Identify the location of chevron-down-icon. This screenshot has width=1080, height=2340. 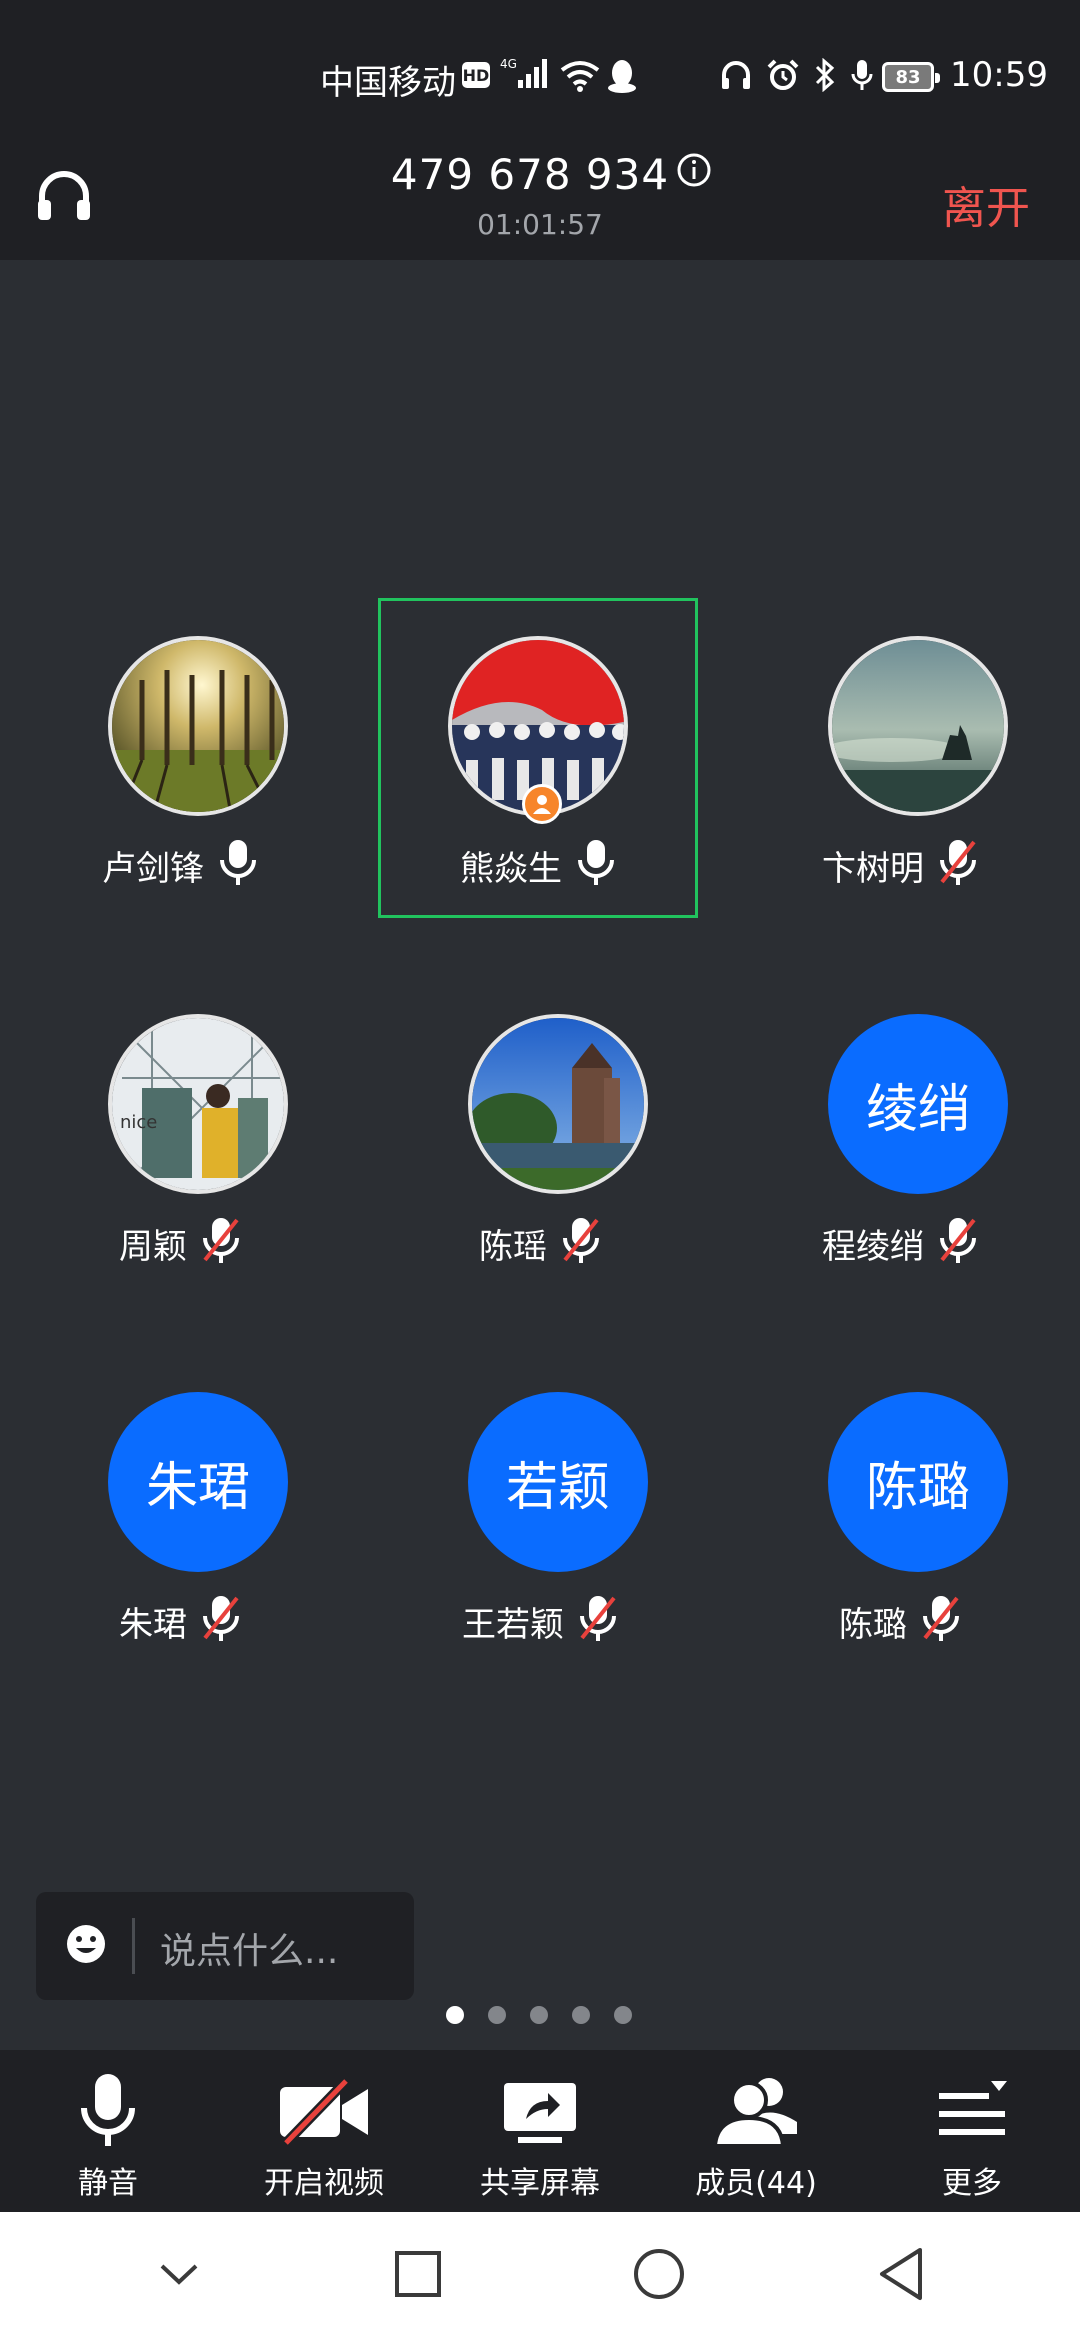
(179, 2276).